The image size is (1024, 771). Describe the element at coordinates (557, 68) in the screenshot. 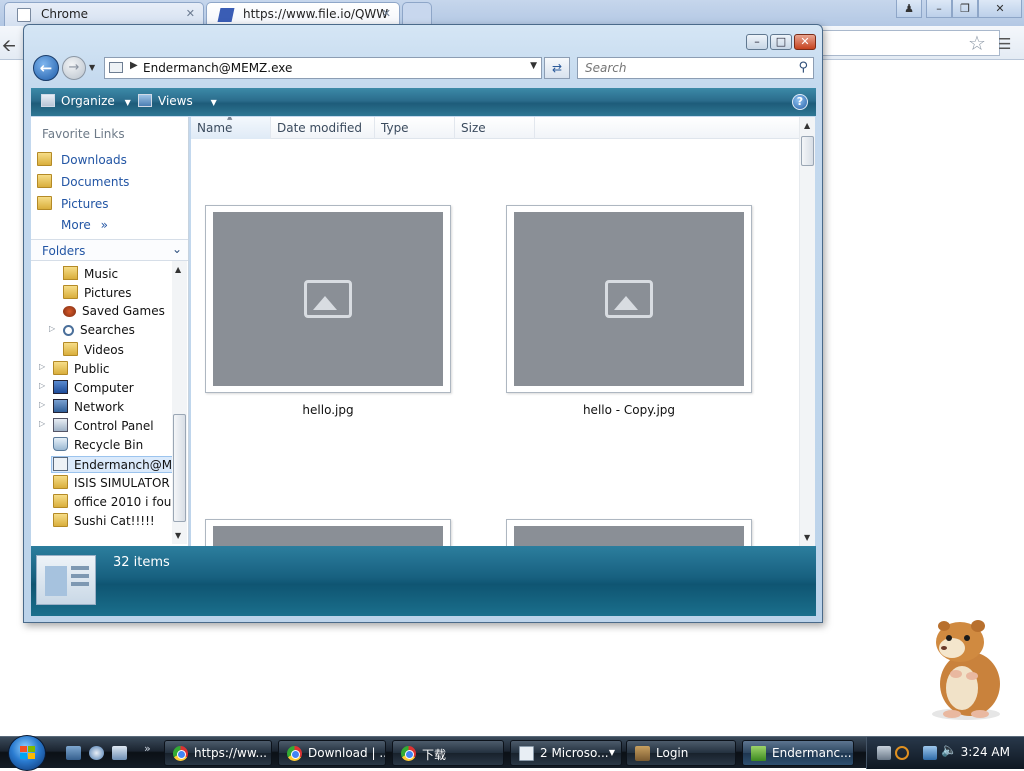

I see `refresh-button: ⇄` at that location.